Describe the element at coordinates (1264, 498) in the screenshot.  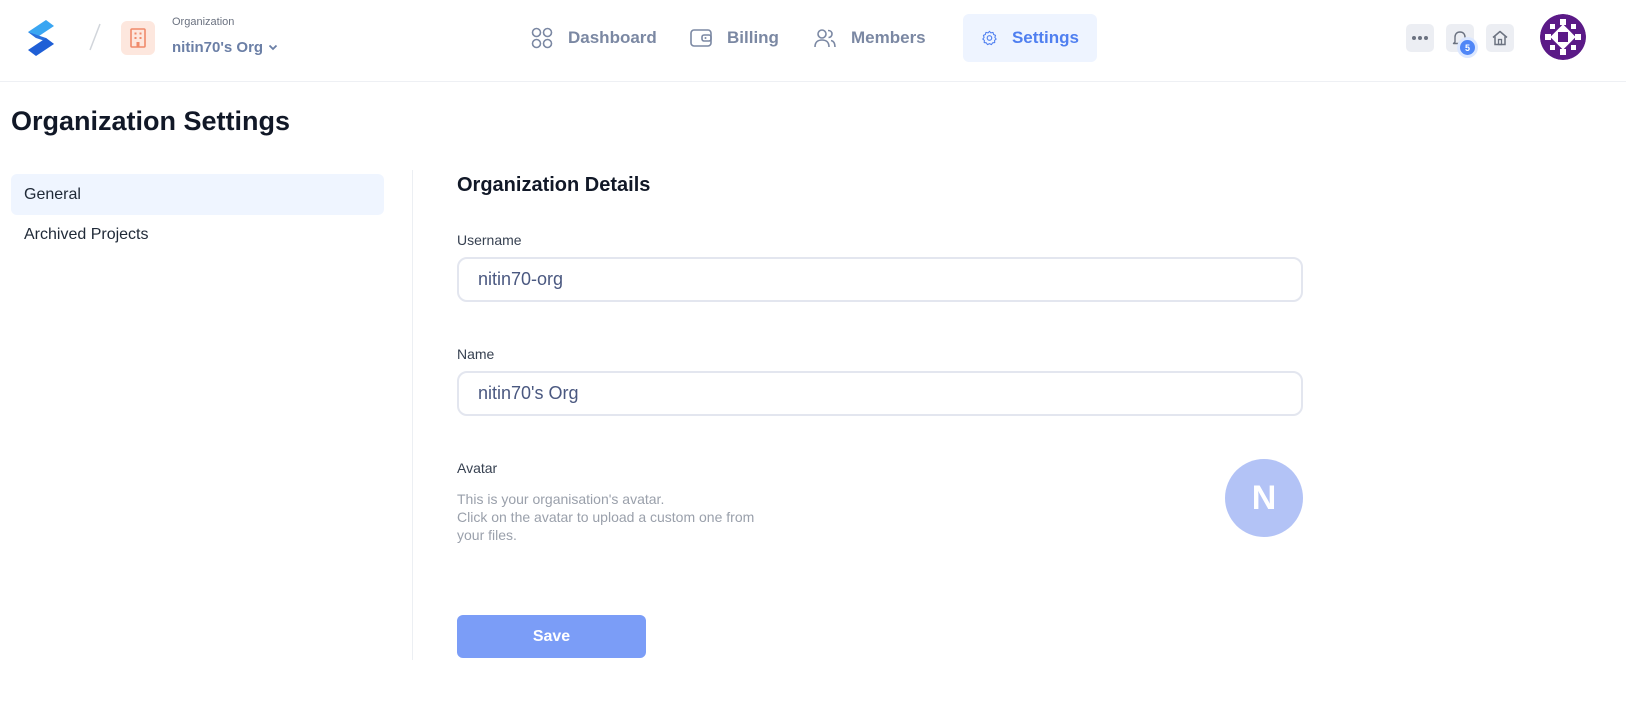
I see `organization-avatar-upload: N` at that location.